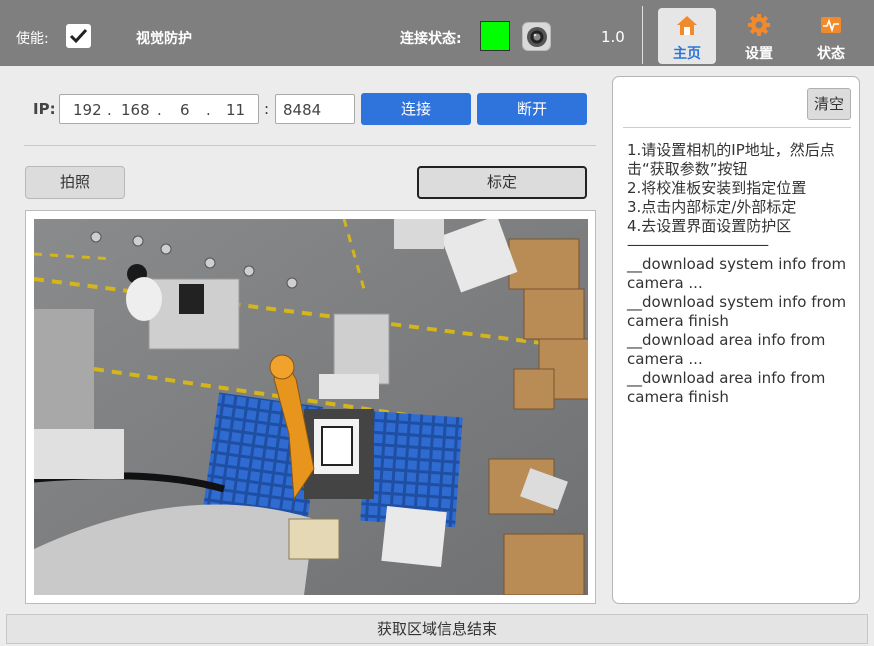 The image size is (874, 646). I want to click on status-bar: 获取区域信息结束, so click(437, 629).